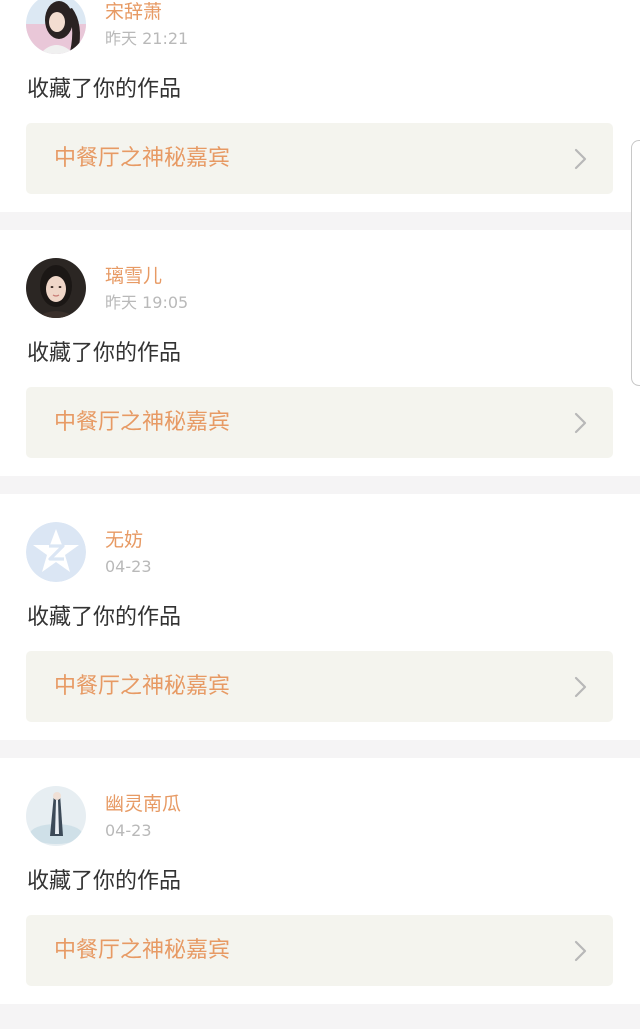  Describe the element at coordinates (635, 263) in the screenshot. I see `scrollbar-handle` at that location.